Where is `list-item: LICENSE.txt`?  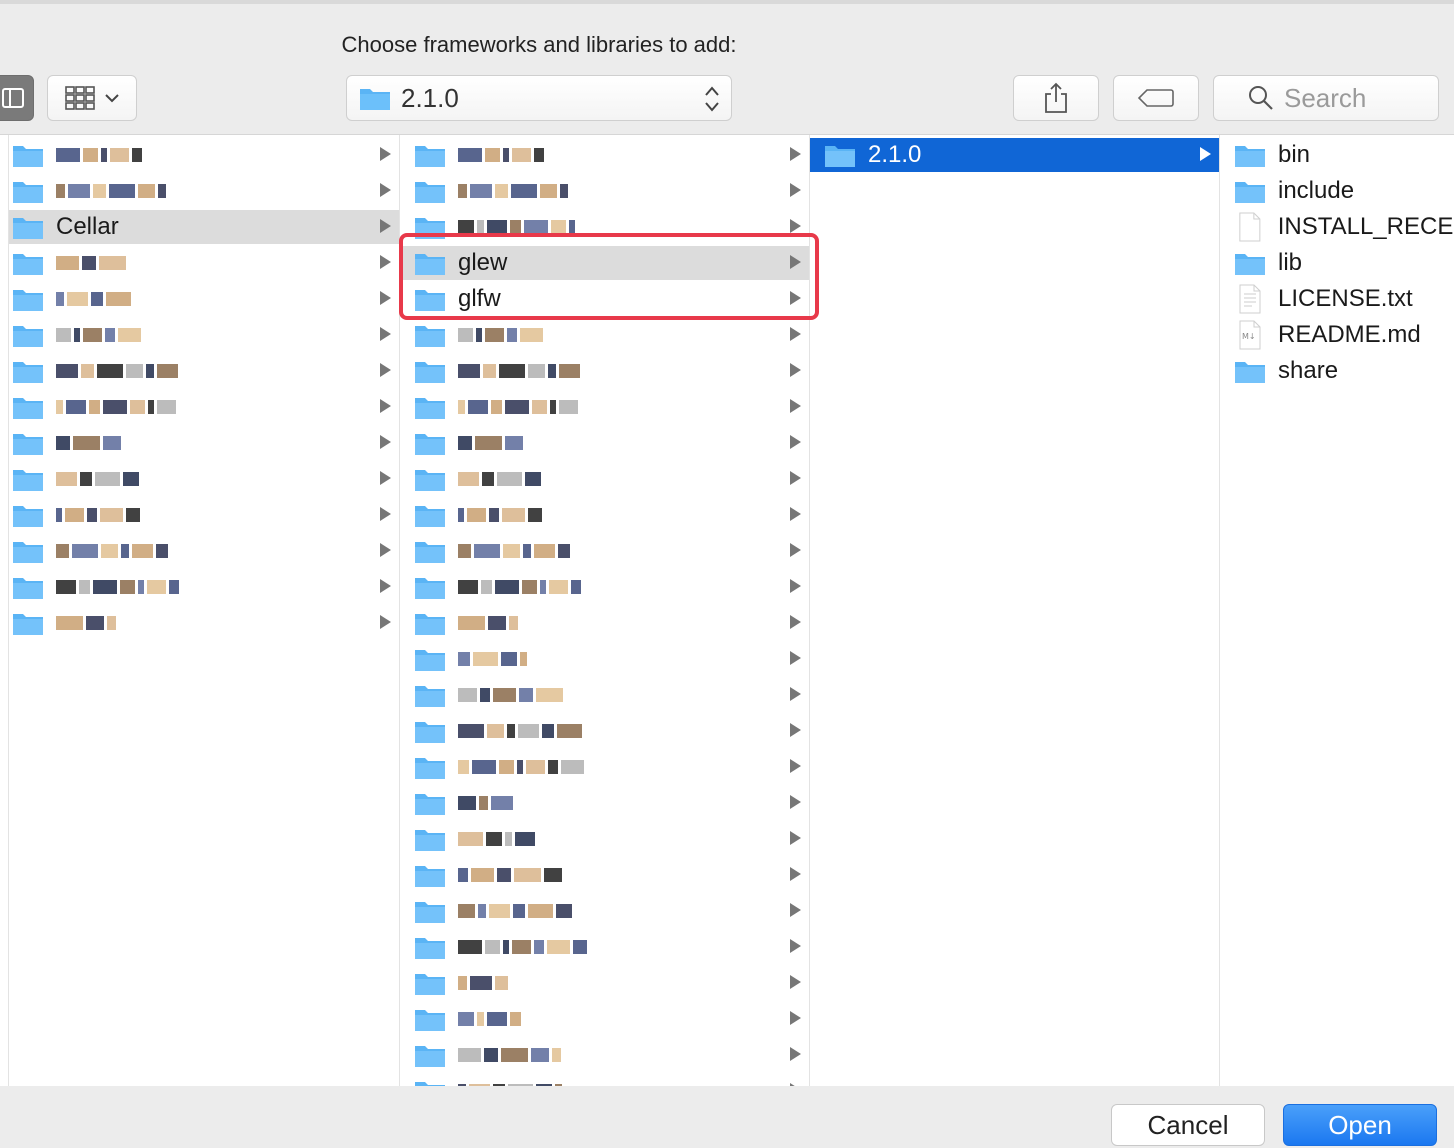
list-item: LICENSE.txt is located at coordinates (1337, 299).